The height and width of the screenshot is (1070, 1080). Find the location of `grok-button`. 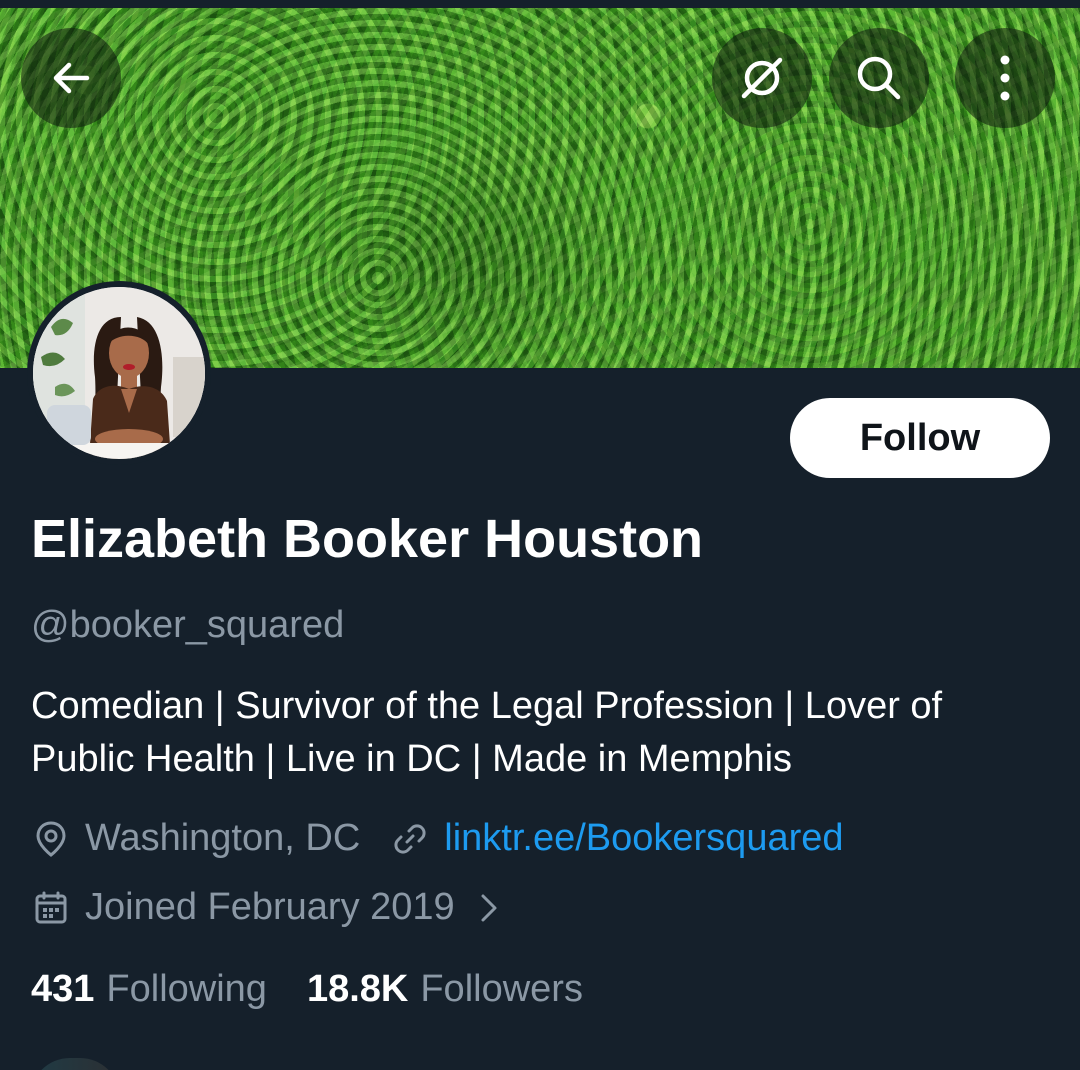

grok-button is located at coordinates (762, 78).